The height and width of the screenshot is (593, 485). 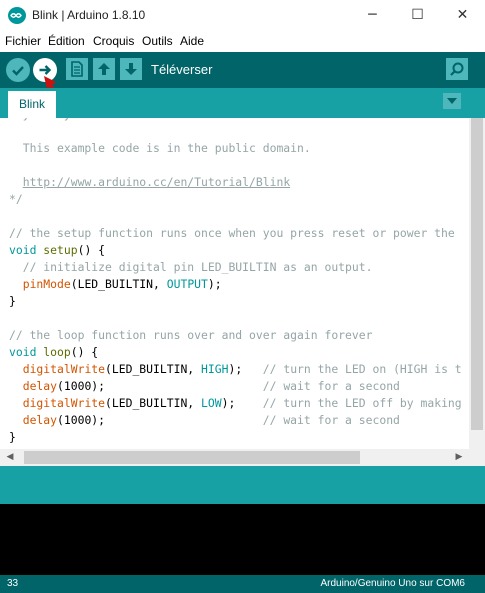 I want to click on serial-monitor-button, so click(x=457, y=69).